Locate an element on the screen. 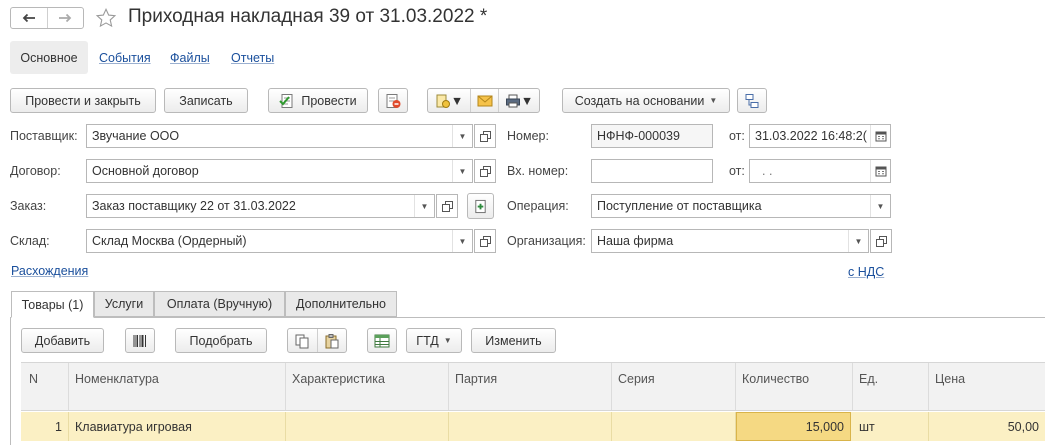 This screenshot has width=1045, height=445. tab-services: Услуги is located at coordinates (124, 304).